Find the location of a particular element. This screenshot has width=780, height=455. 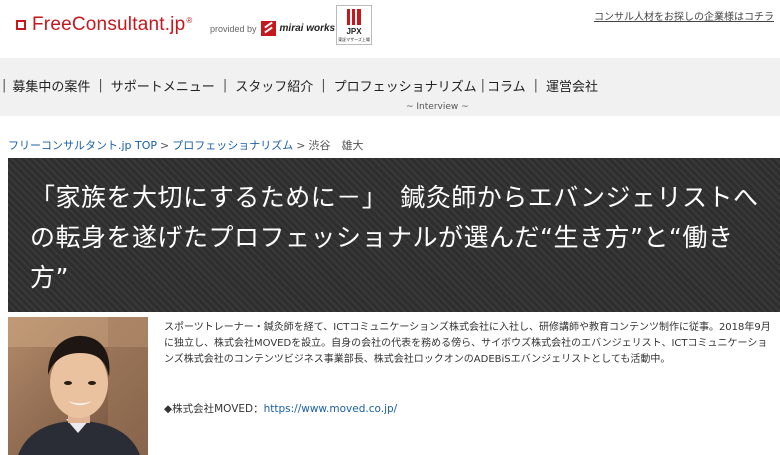

provided-by-label: provided by is located at coordinates (233, 28).